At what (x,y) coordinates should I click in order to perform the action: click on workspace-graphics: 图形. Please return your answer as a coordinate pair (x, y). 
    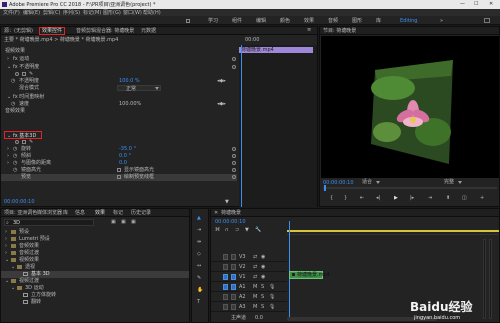
    Looking at the image, I should click on (357, 21).